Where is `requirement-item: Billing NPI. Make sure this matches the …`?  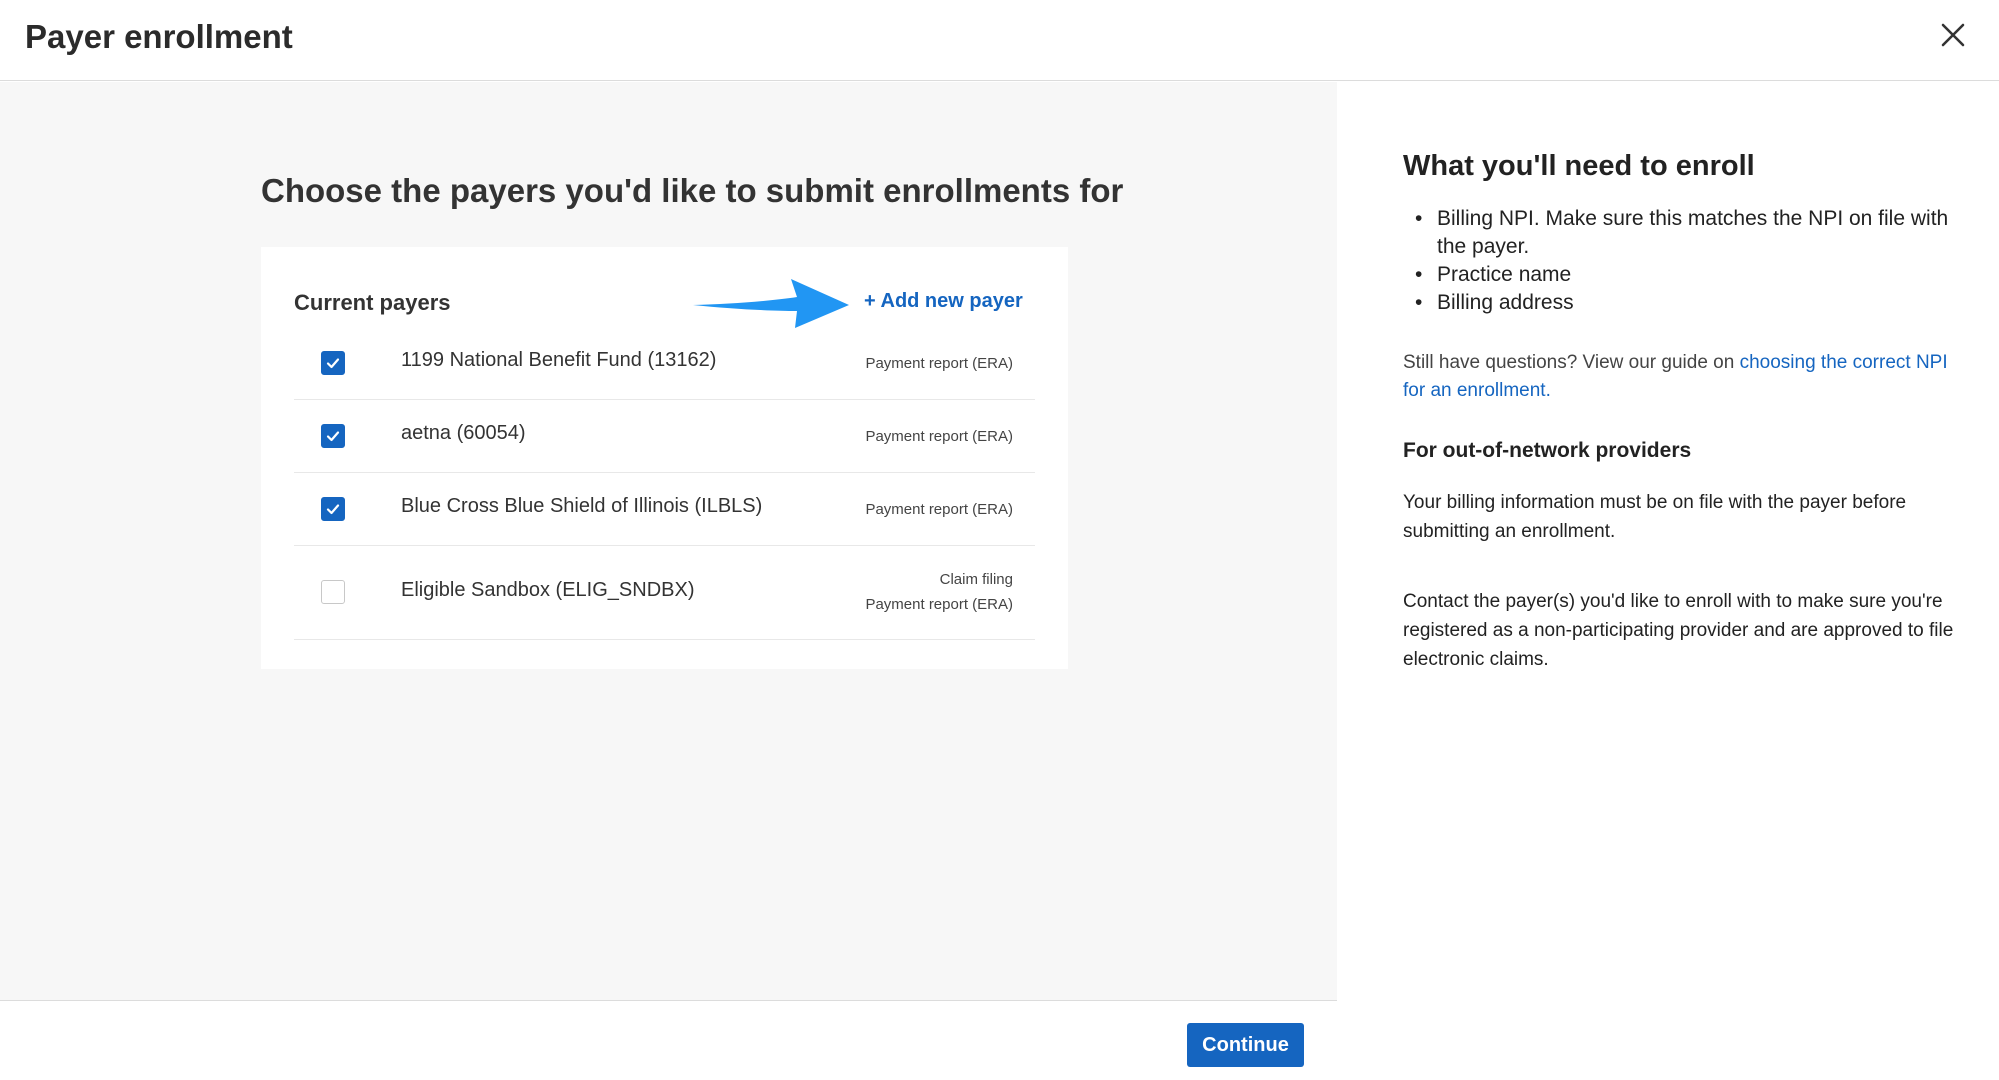
requirement-item: Billing NPI. Make sure this matches the … is located at coordinates (1678, 233).